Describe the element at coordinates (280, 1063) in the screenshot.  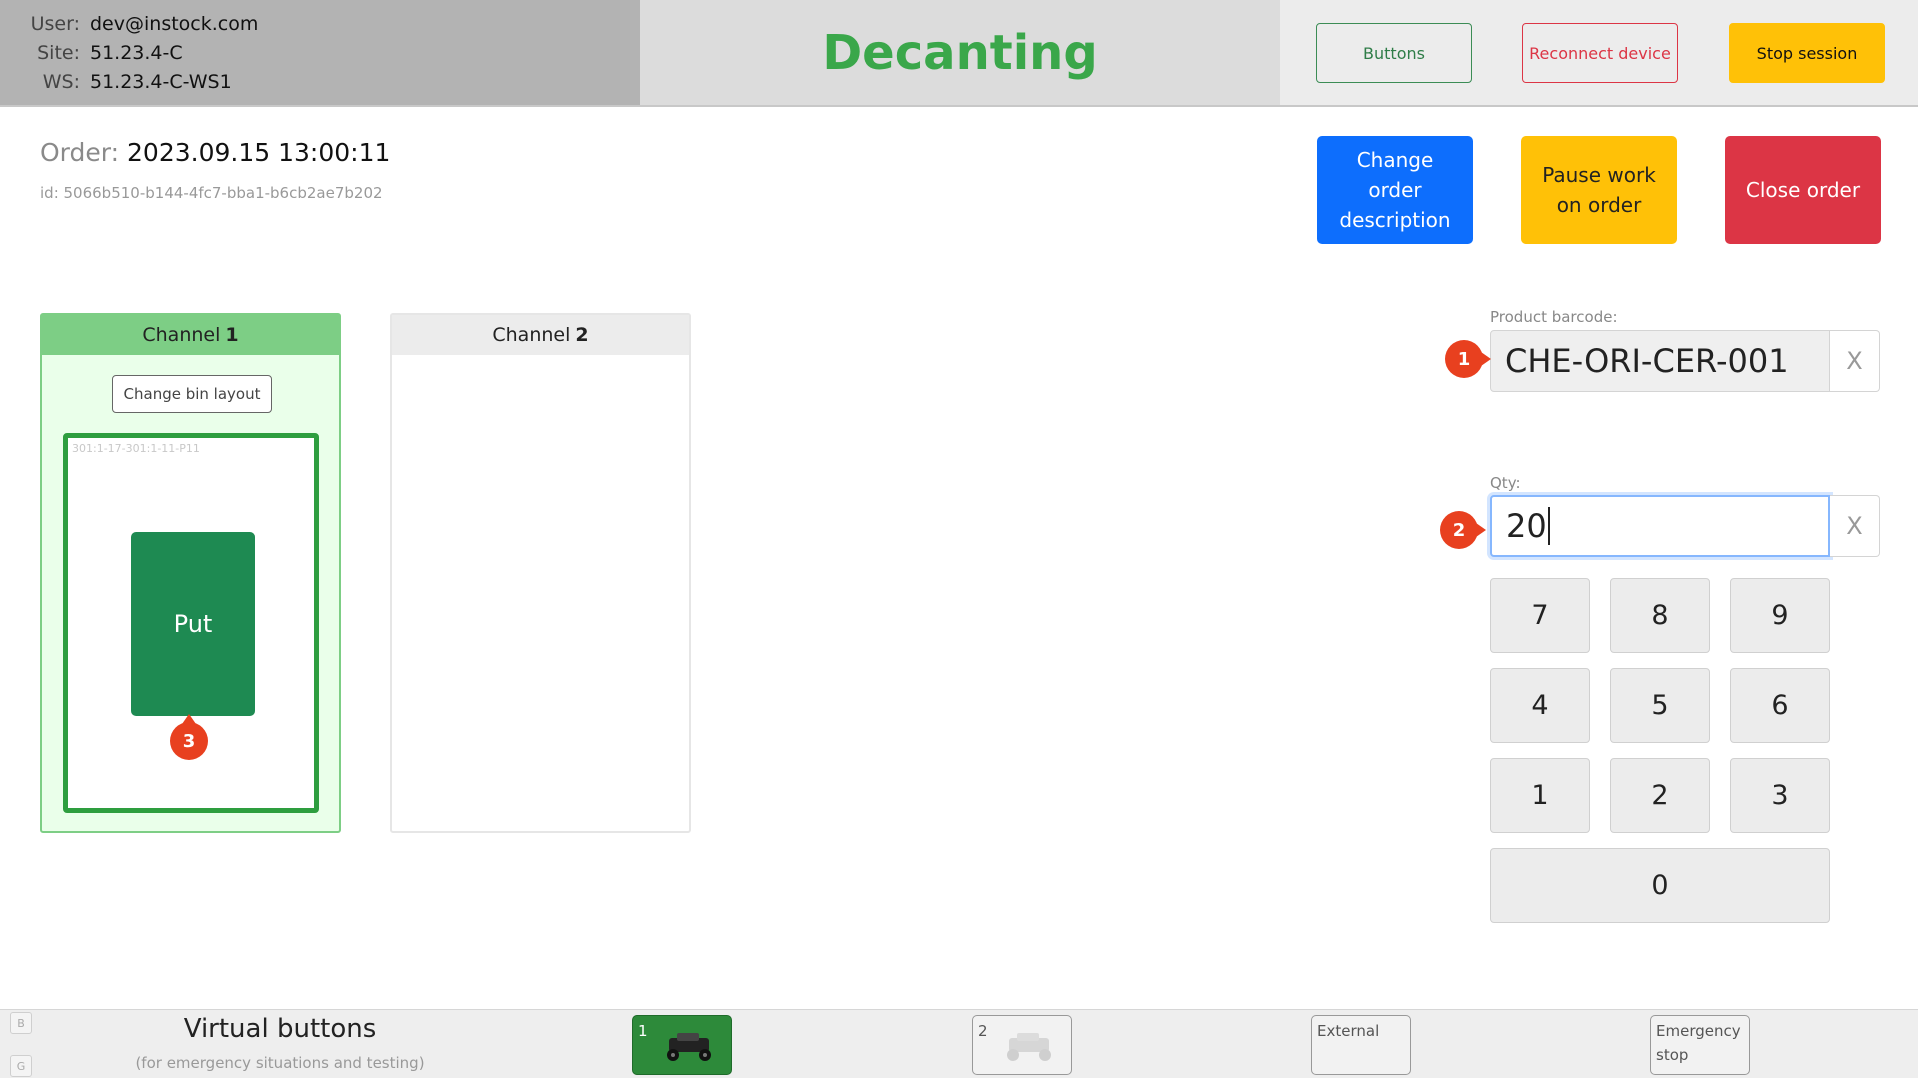
I see `virtual-buttons-subtitle: (for emergency situations and testing)` at that location.